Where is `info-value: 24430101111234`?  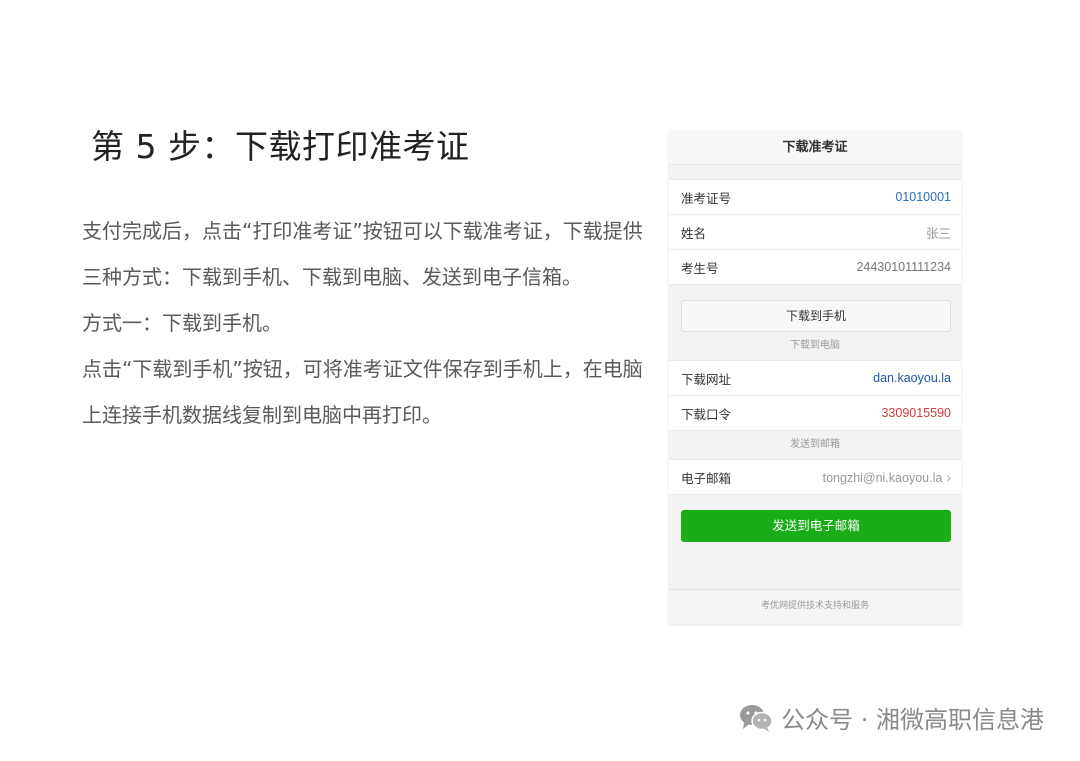
info-value: 24430101111234 is located at coordinates (903, 267).